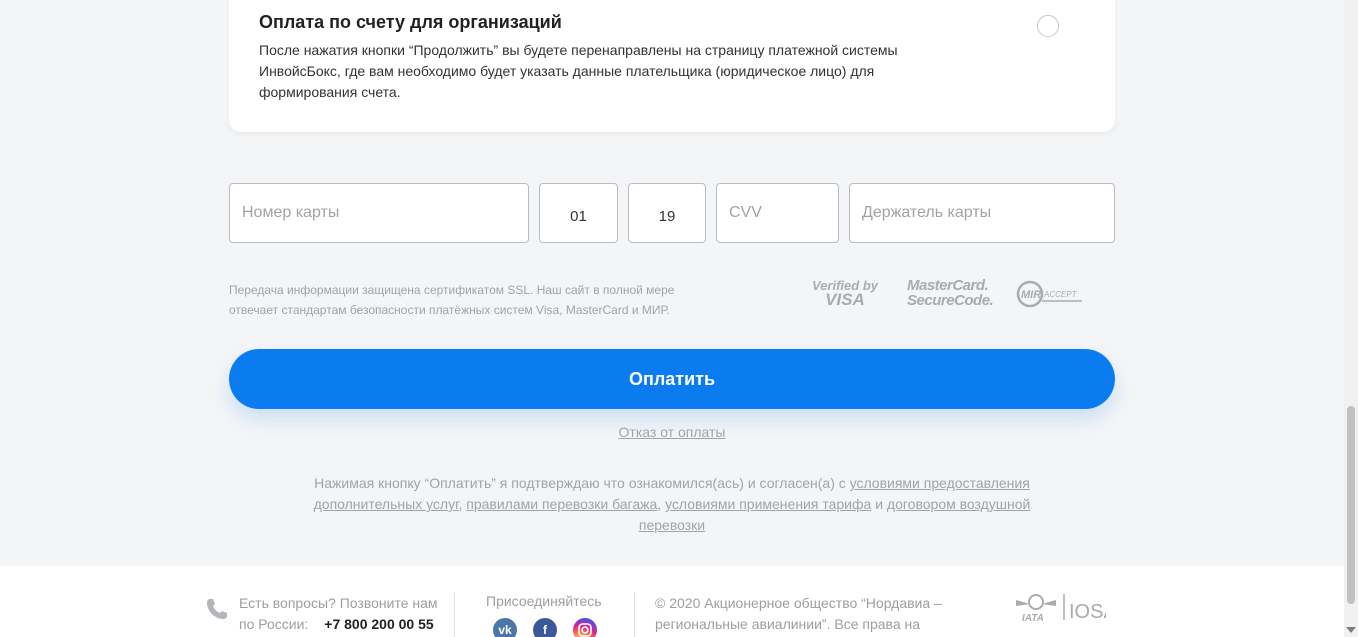 This screenshot has height=637, width=1358. Describe the element at coordinates (950, 300) in the screenshot. I see `mc-logo-line2: SecureCode.` at that location.